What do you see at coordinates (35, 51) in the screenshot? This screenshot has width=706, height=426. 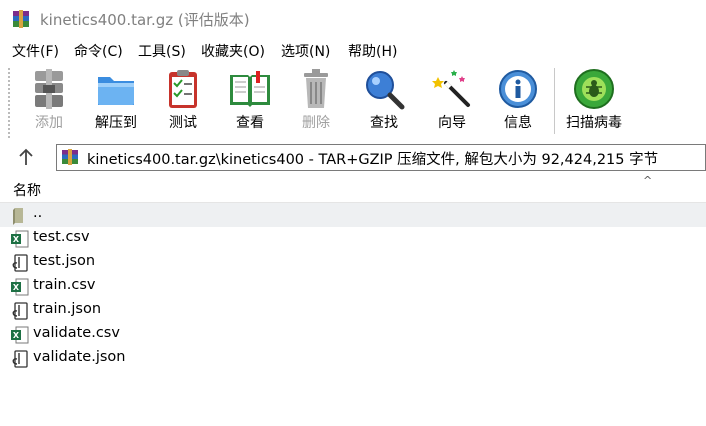 I see `menu-file: 文件(F)` at bounding box center [35, 51].